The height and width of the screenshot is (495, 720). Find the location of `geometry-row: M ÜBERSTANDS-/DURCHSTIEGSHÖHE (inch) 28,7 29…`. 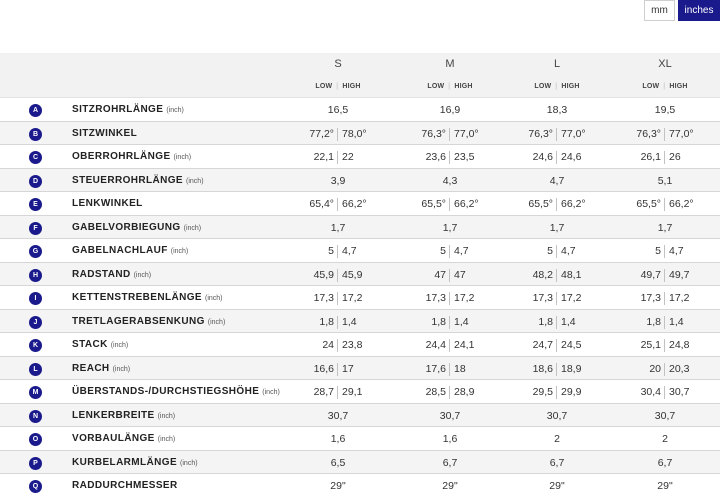

geometry-row: M ÜBERSTANDS-/DURCHSTIEGSHÖHE (inch) 28,7 29… is located at coordinates (360, 392).